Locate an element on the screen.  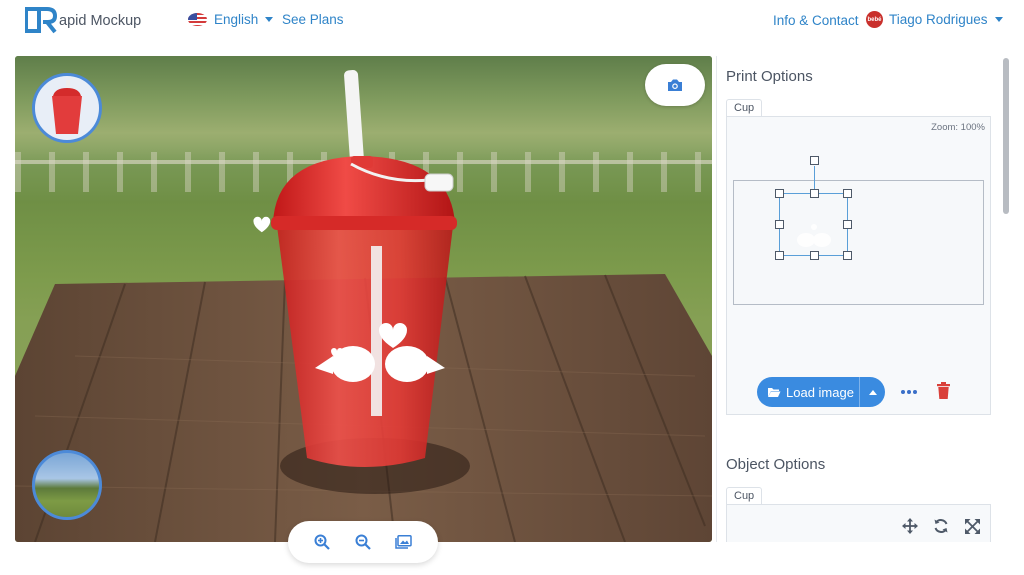
logo: apid Mockup is located at coordinates (83, 20).